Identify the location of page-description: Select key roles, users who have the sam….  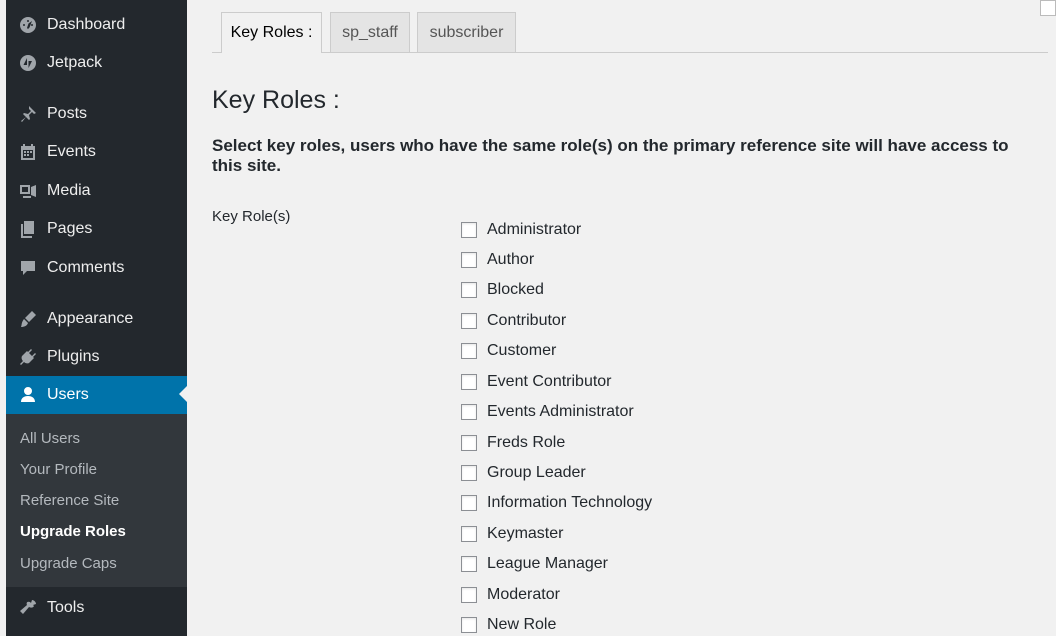
(610, 155).